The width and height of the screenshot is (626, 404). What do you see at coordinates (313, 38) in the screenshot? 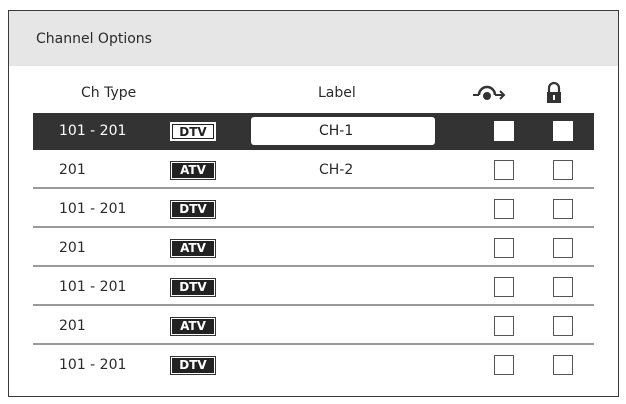
I see `panel-title-bar: Channel Options` at bounding box center [313, 38].